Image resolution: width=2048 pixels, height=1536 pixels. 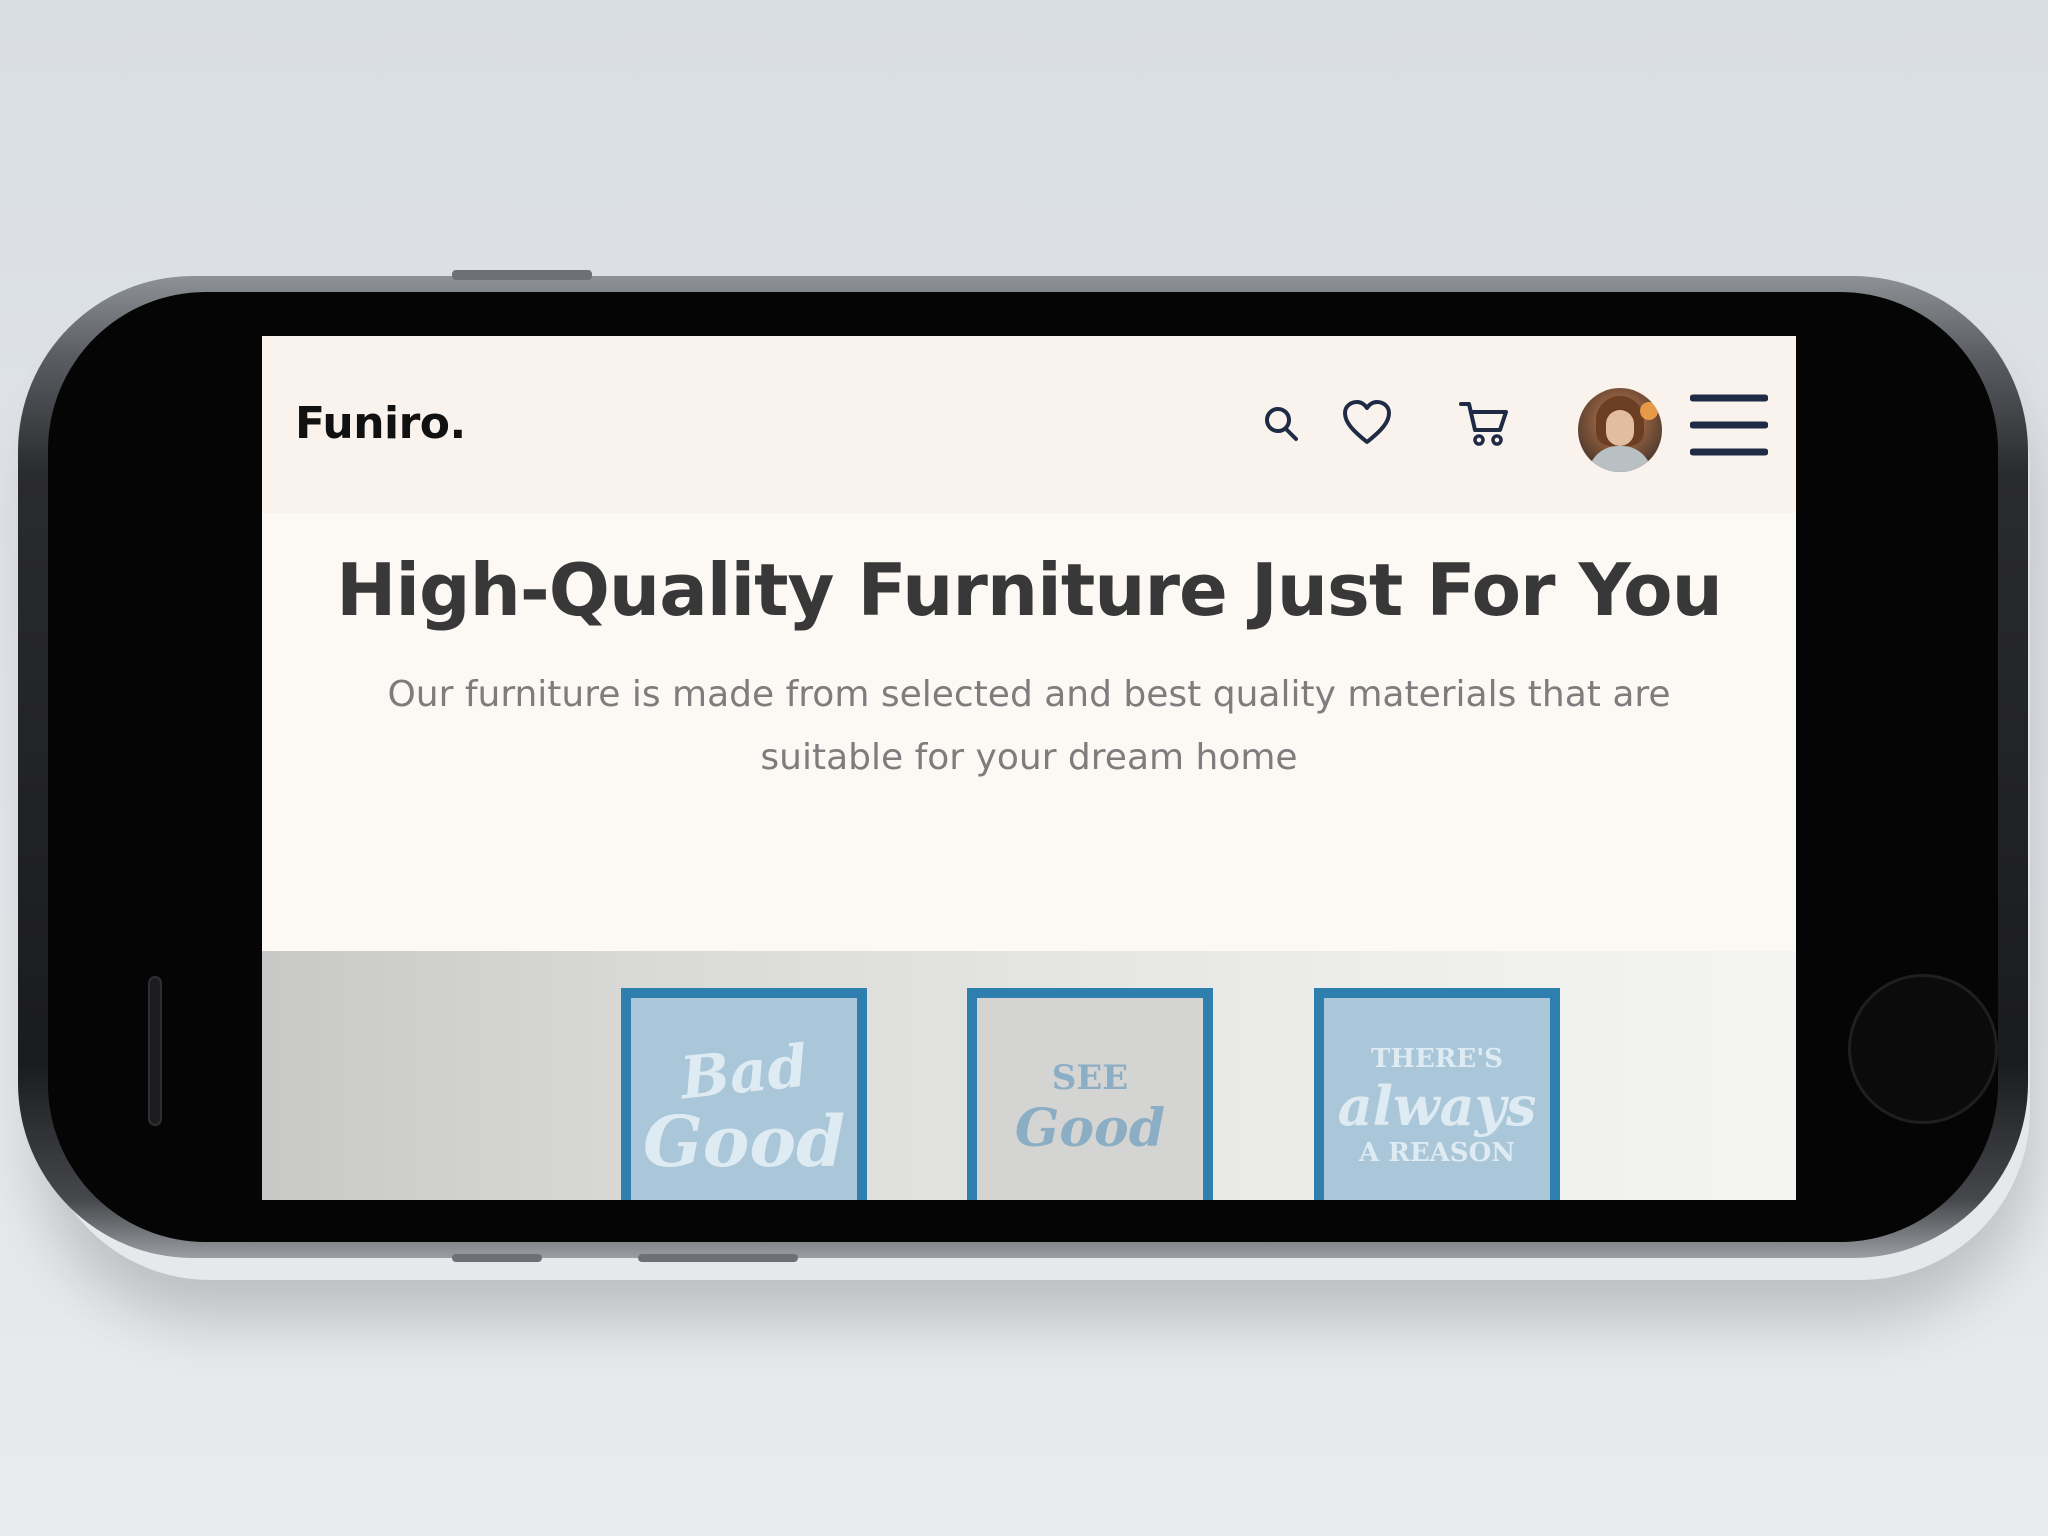 I want to click on poster-frame: Bad Good, so click(x=744, y=1094).